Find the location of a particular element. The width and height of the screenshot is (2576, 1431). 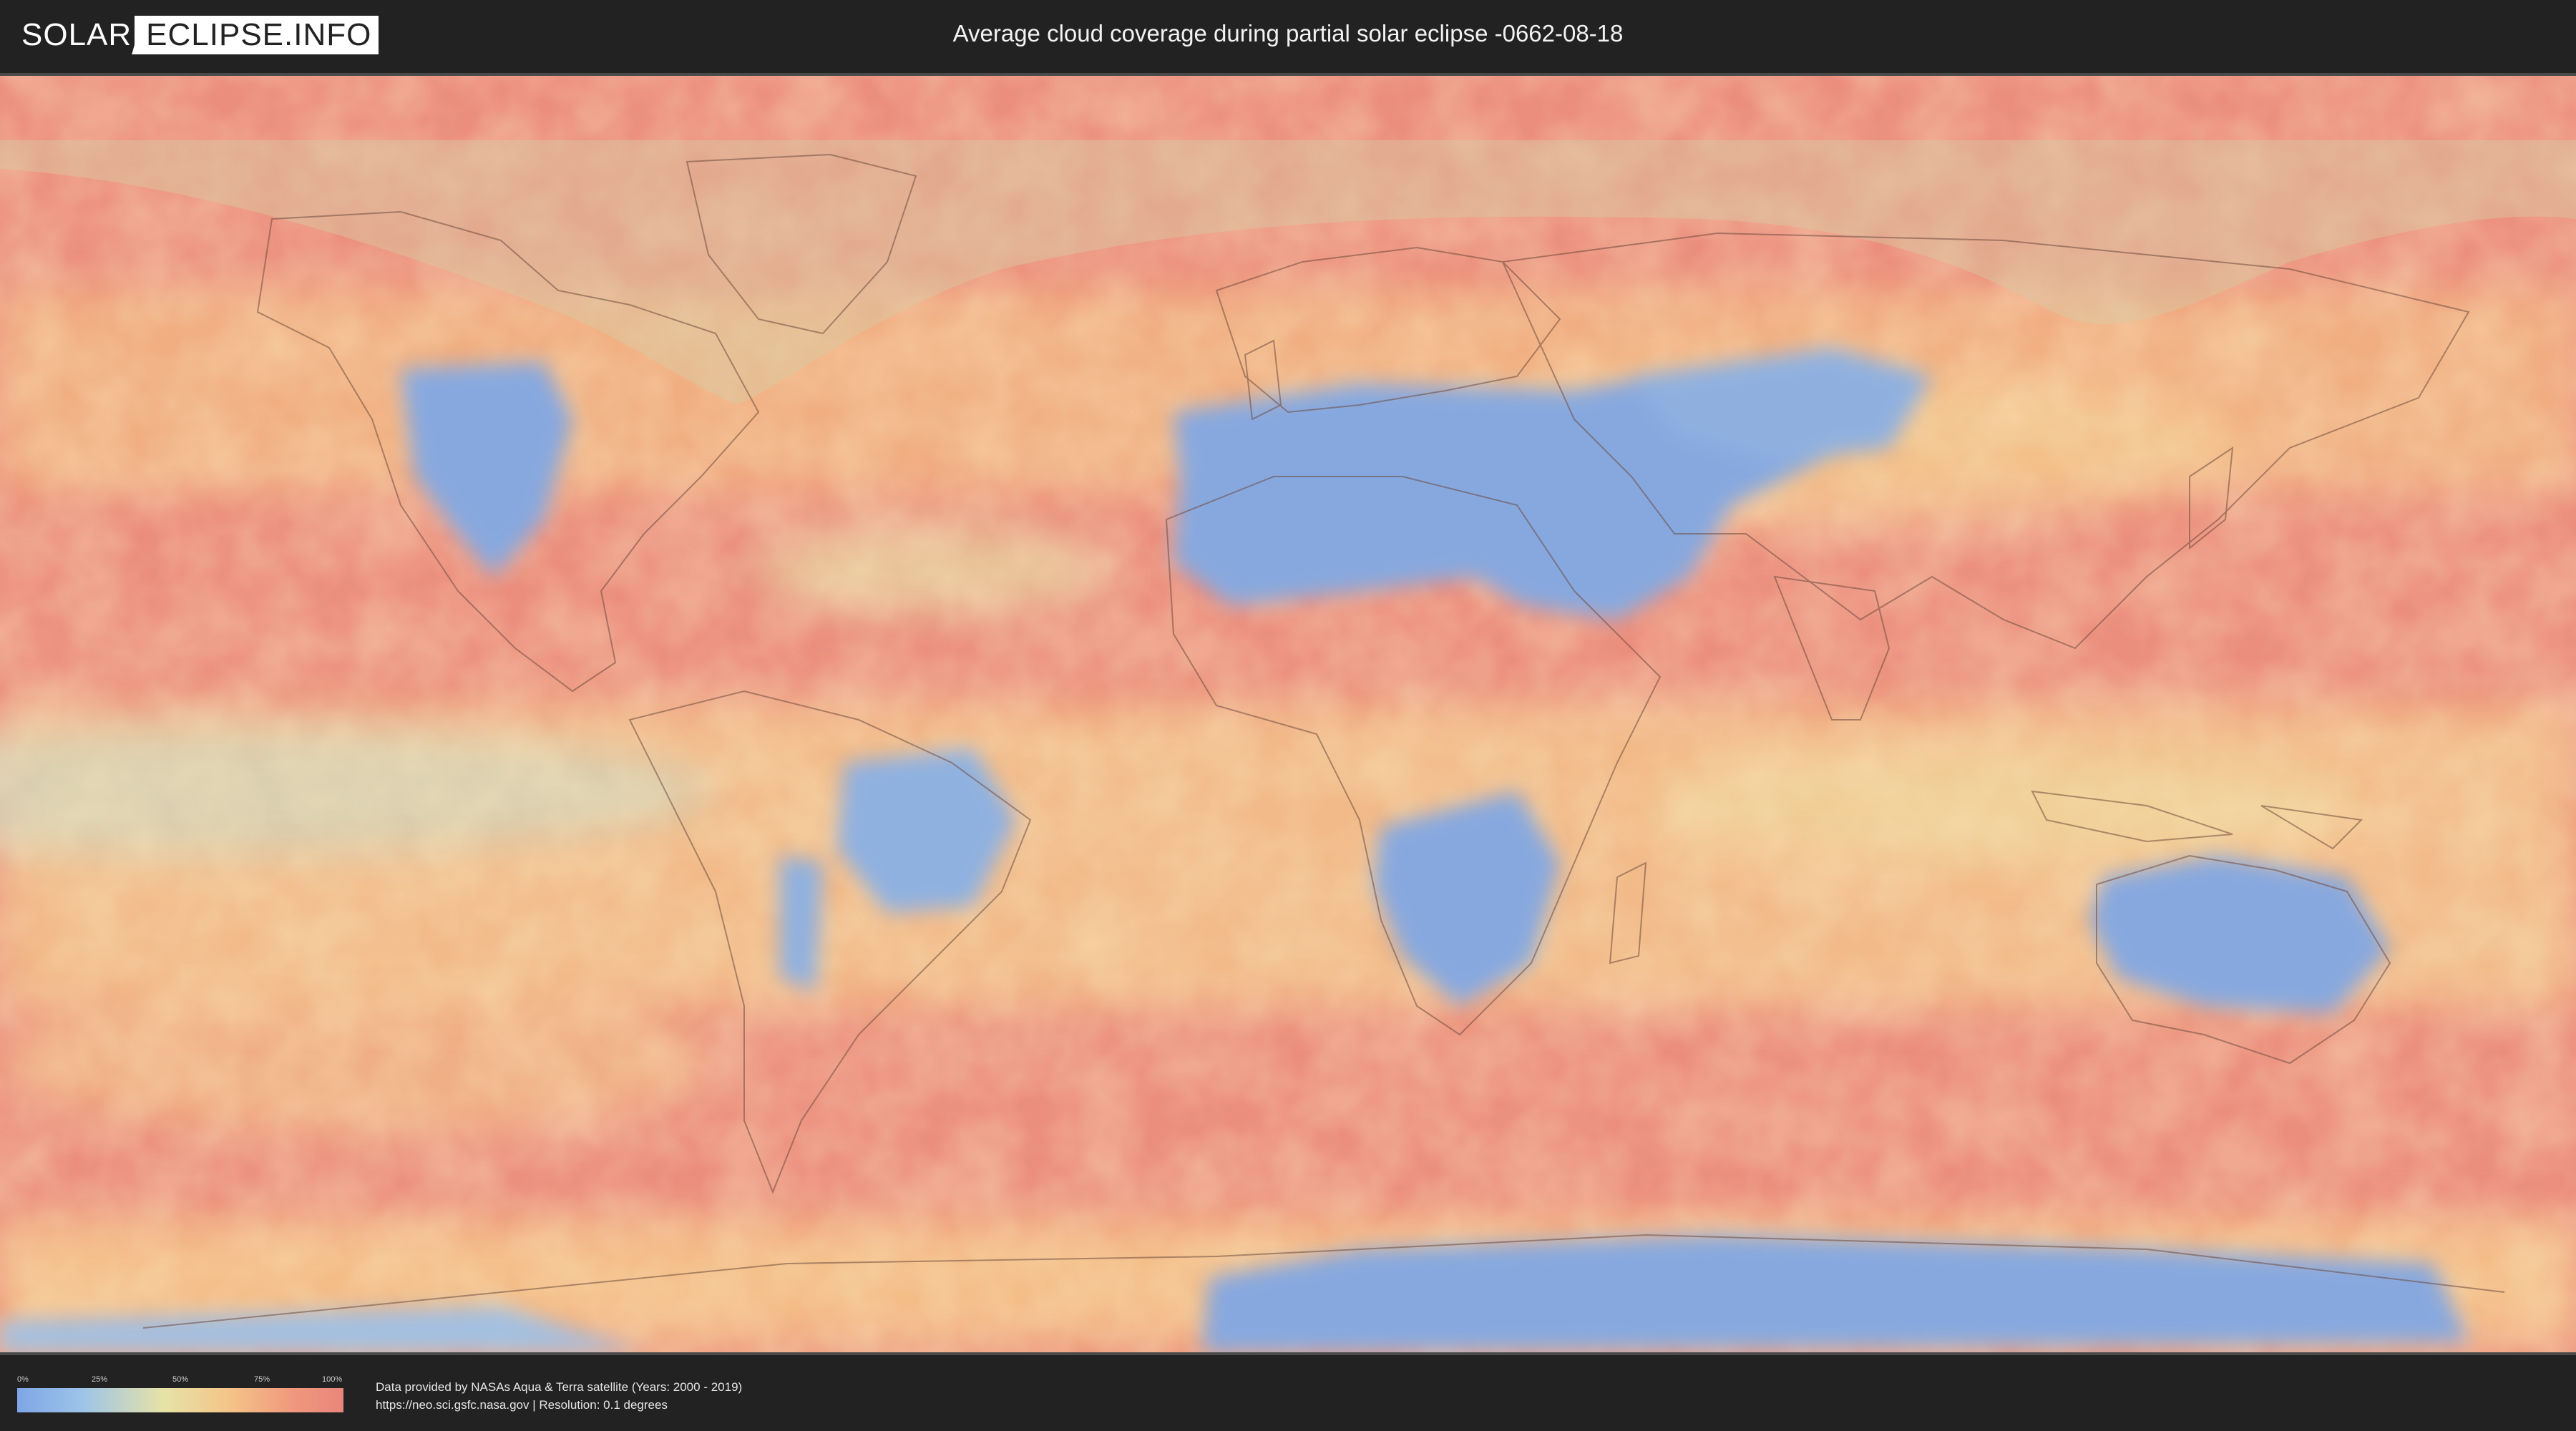

legend-tick-75: 75% is located at coordinates (262, 1379).